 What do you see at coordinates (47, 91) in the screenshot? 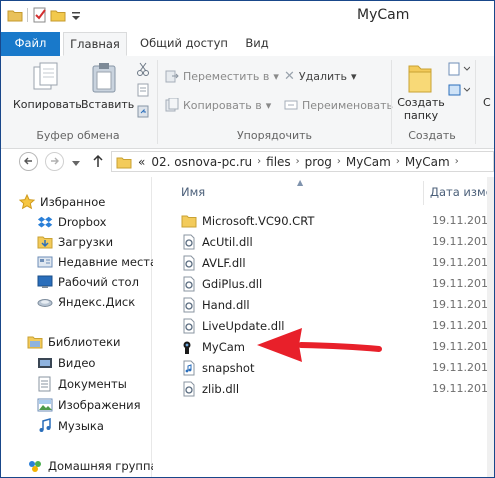
I see `copy-button: Копировать` at bounding box center [47, 91].